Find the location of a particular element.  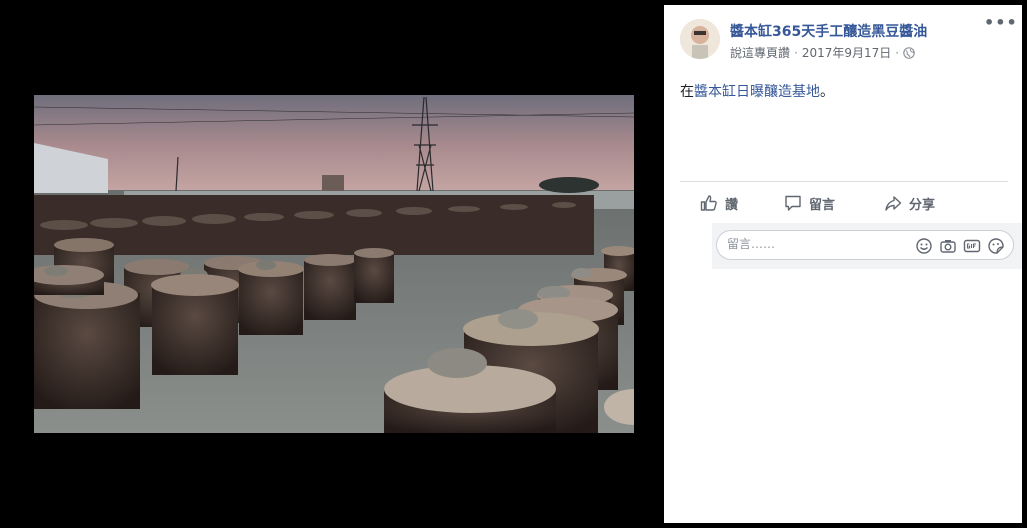

comment-box is located at coordinates (865, 245).